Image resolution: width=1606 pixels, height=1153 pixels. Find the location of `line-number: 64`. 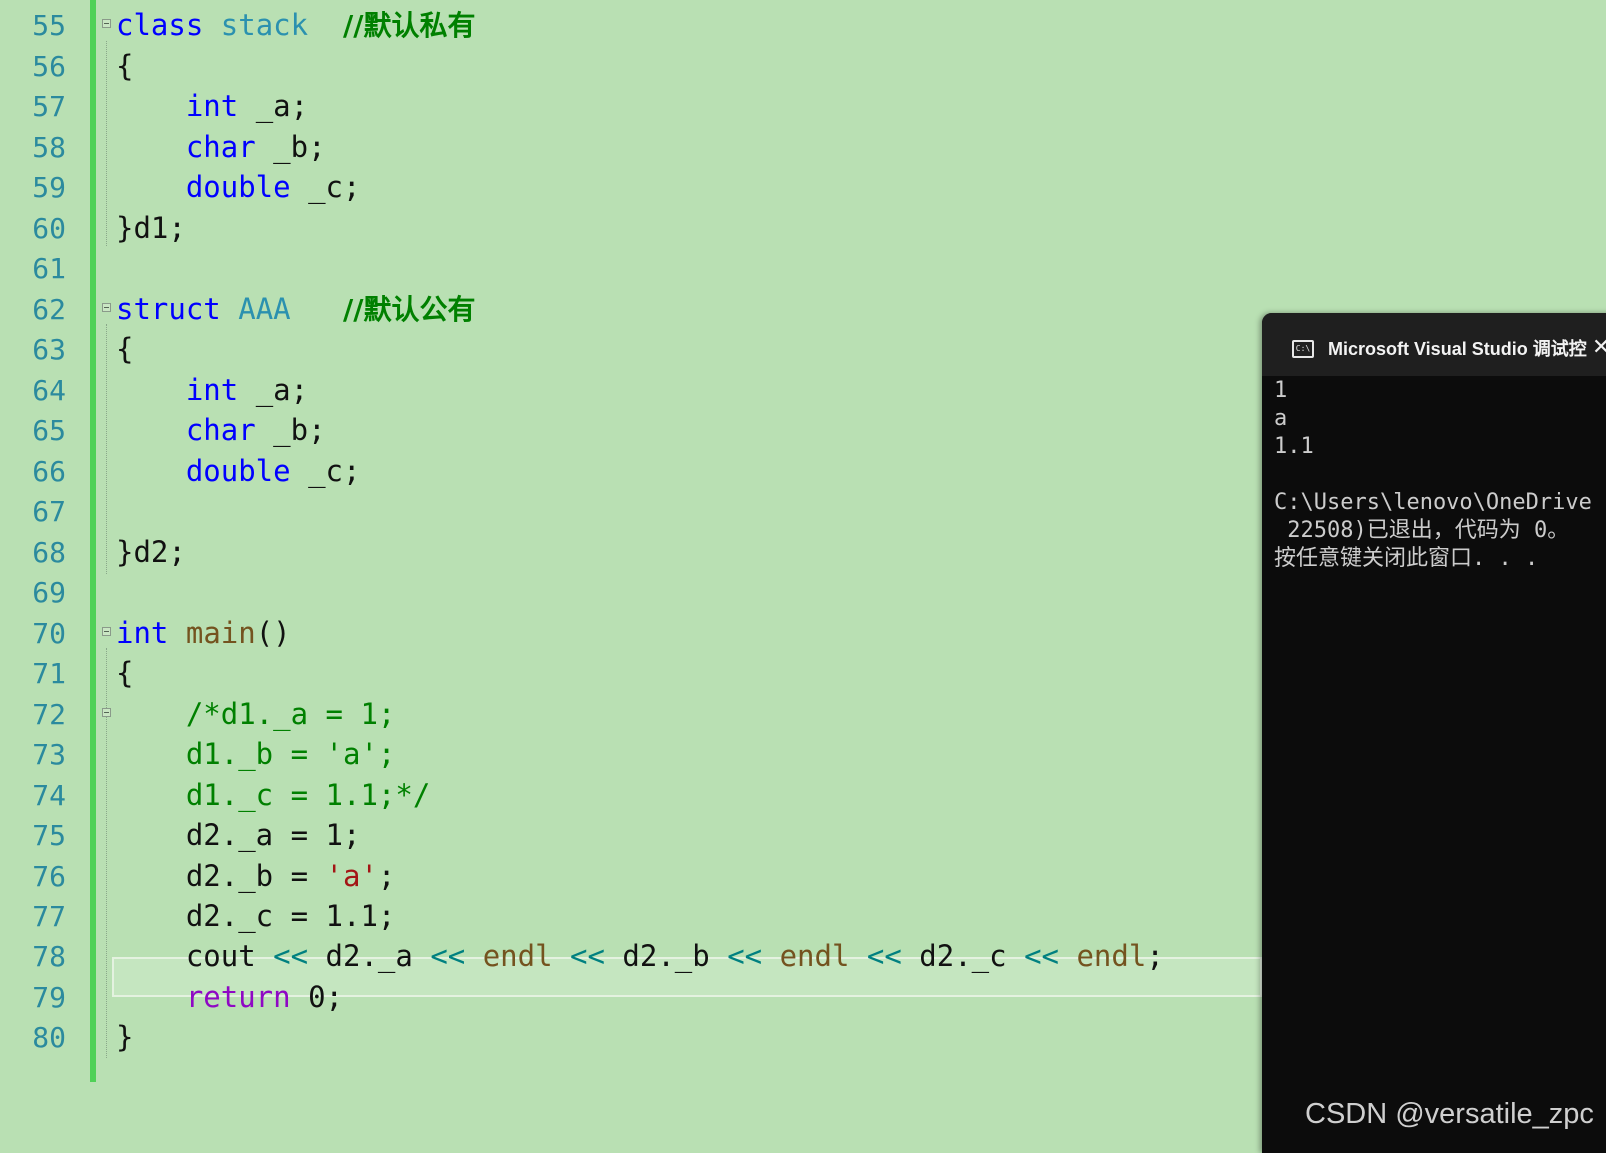

line-number: 64 is located at coordinates (49, 390).